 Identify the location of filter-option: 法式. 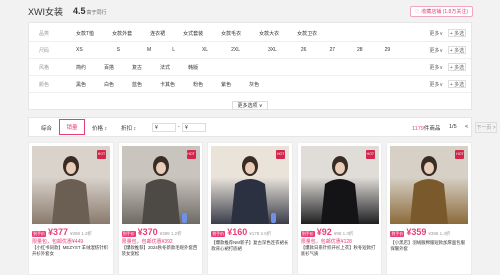
(165, 67).